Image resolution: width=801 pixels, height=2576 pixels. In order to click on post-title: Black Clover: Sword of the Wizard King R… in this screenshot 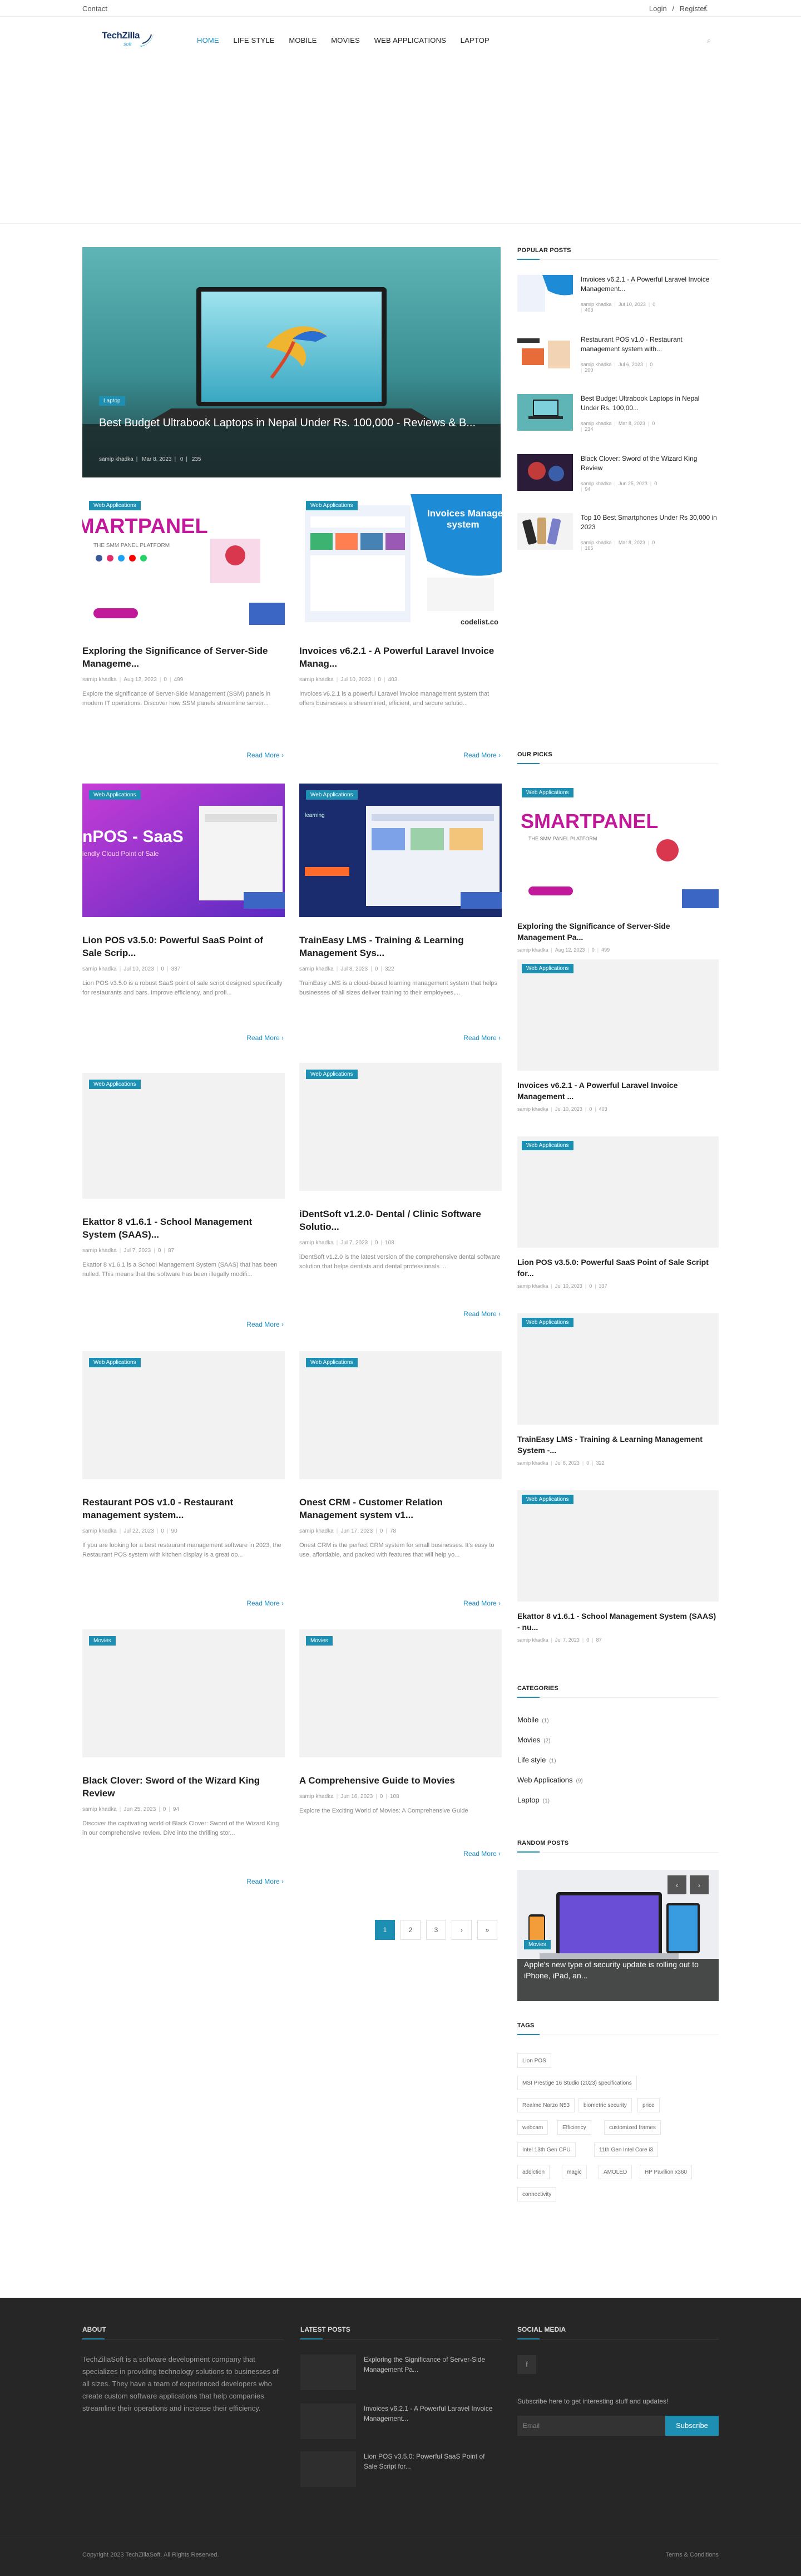, I will do `click(183, 1787)`.